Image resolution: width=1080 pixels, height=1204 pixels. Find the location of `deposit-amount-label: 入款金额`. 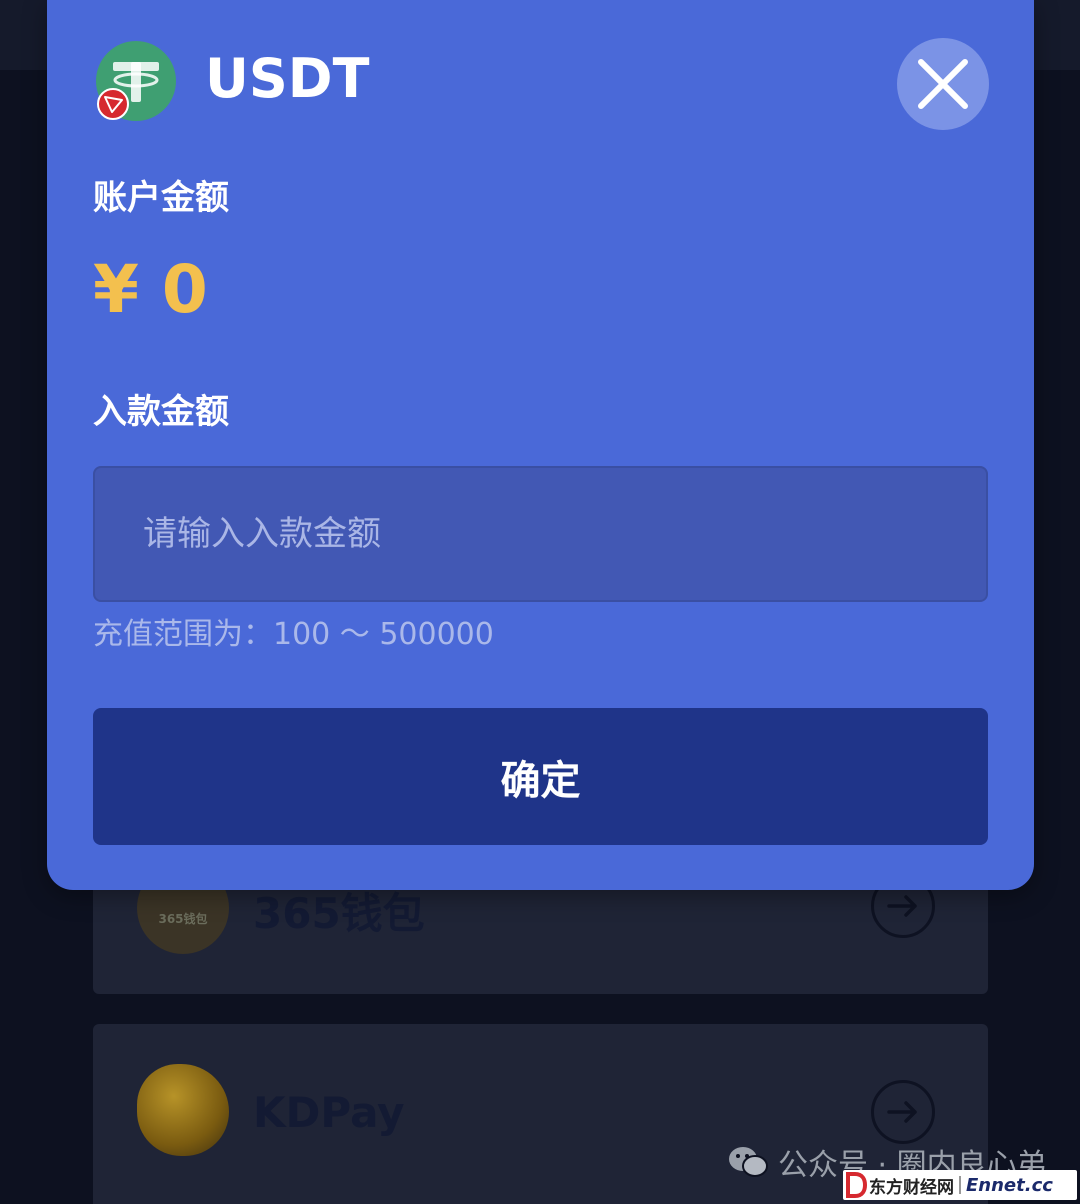

deposit-amount-label: 入款金额 is located at coordinates (161, 412).